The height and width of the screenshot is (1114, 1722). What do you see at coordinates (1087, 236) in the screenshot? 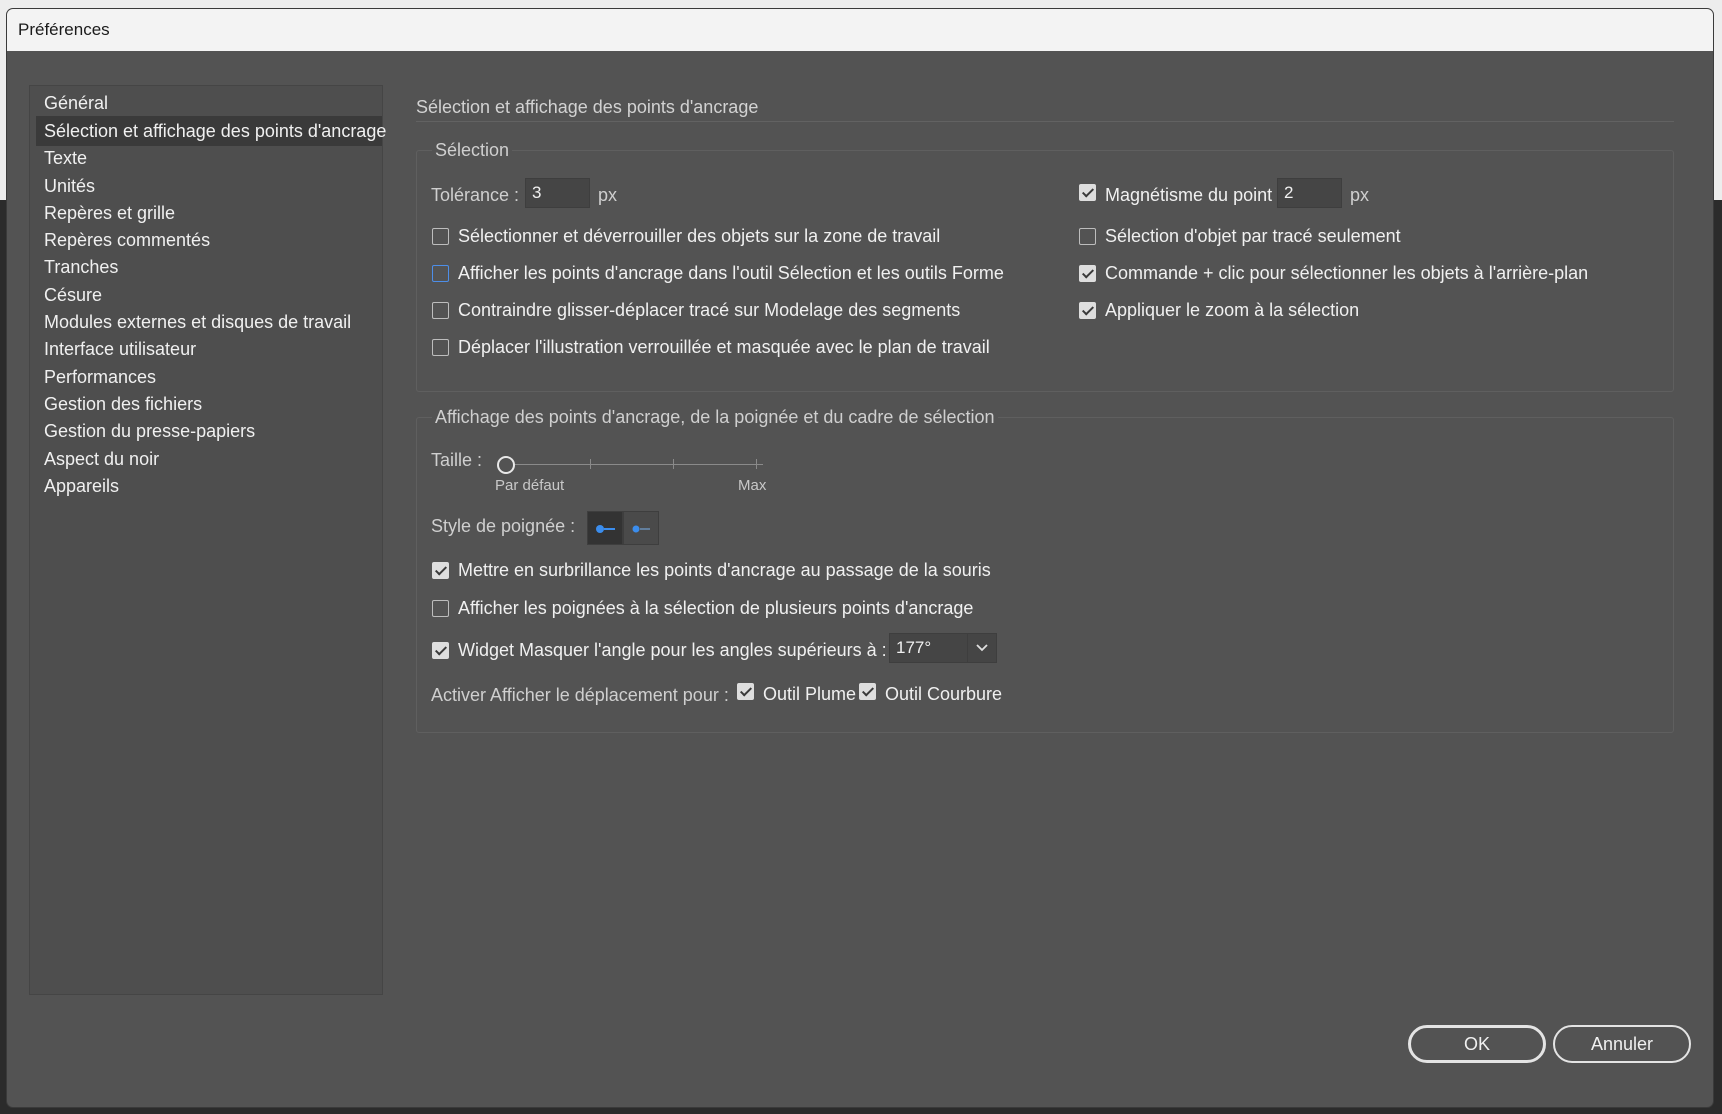
I see `object-selection-by-path-checkbox` at bounding box center [1087, 236].